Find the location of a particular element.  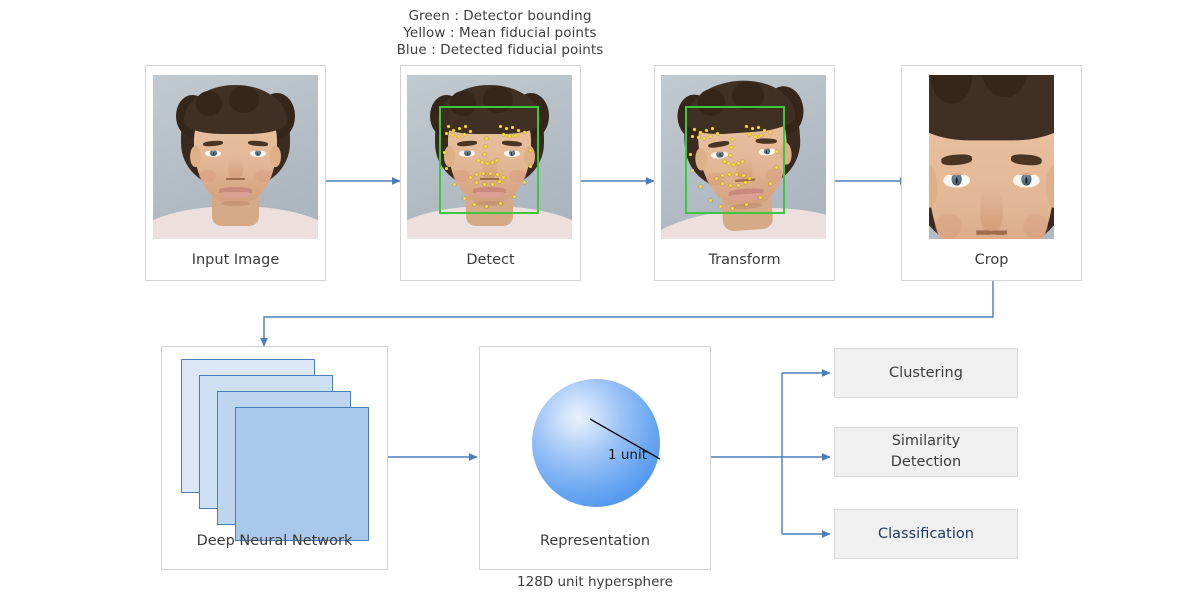

deep-neural-network-box: Deep Neural Network is located at coordinates (274, 458).